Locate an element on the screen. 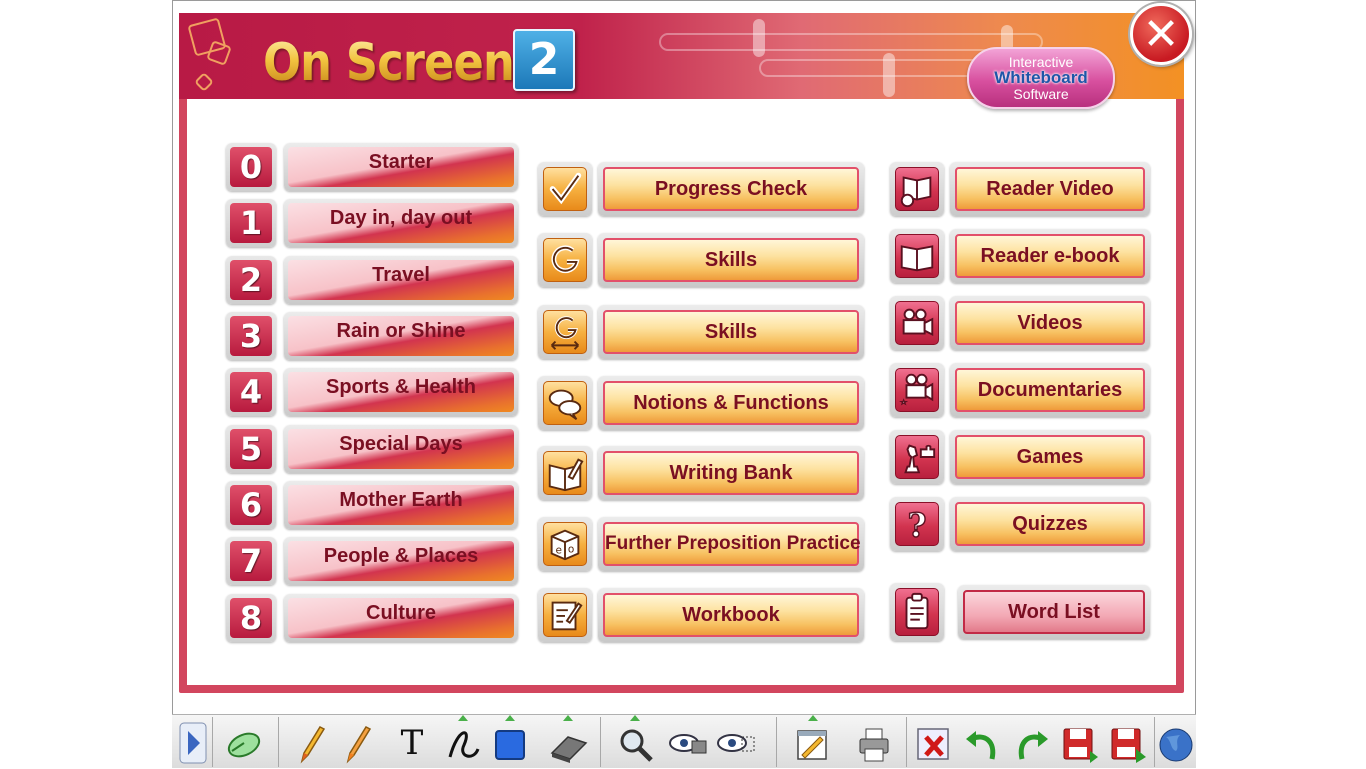 The width and height of the screenshot is (1366, 769). video-camera-icon is located at coordinates (918, 322).